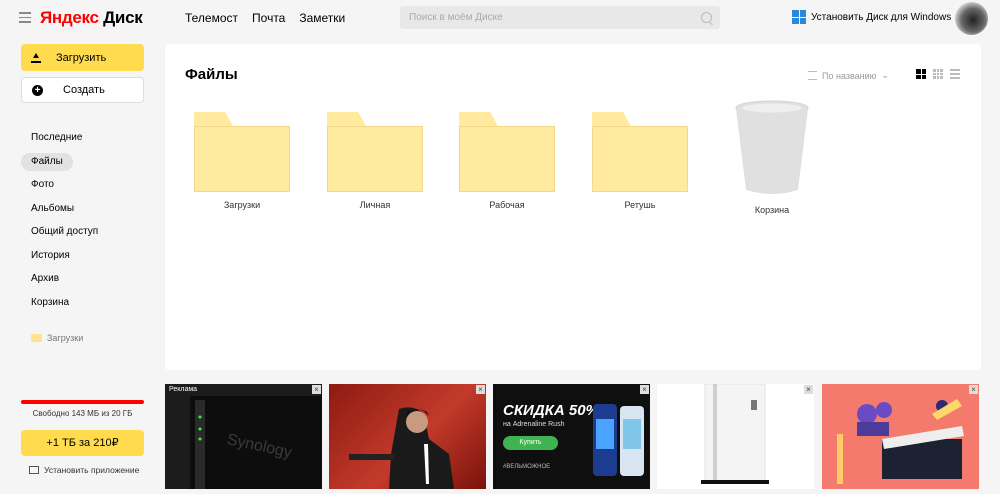  I want to click on sidebar-item-photo: Фото, so click(42, 185).